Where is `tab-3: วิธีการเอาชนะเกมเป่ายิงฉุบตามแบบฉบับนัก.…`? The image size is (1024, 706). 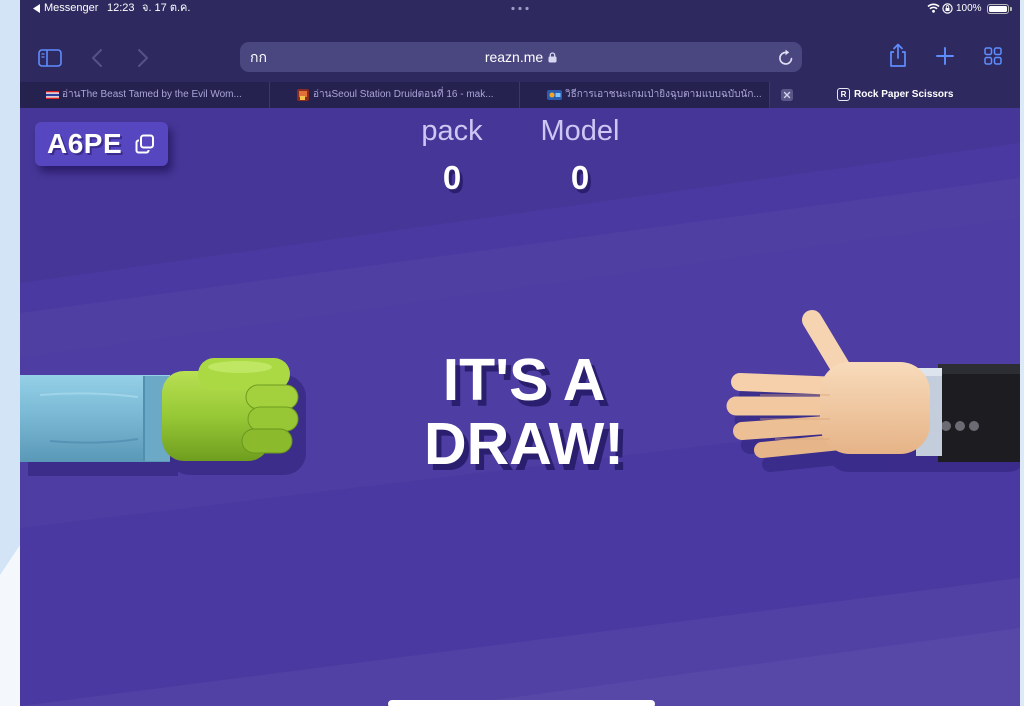
tab-3: วิธีการเอาชนะเกมเป่ายิงฉุบตามแบบฉบับนัก.… is located at coordinates (645, 95).